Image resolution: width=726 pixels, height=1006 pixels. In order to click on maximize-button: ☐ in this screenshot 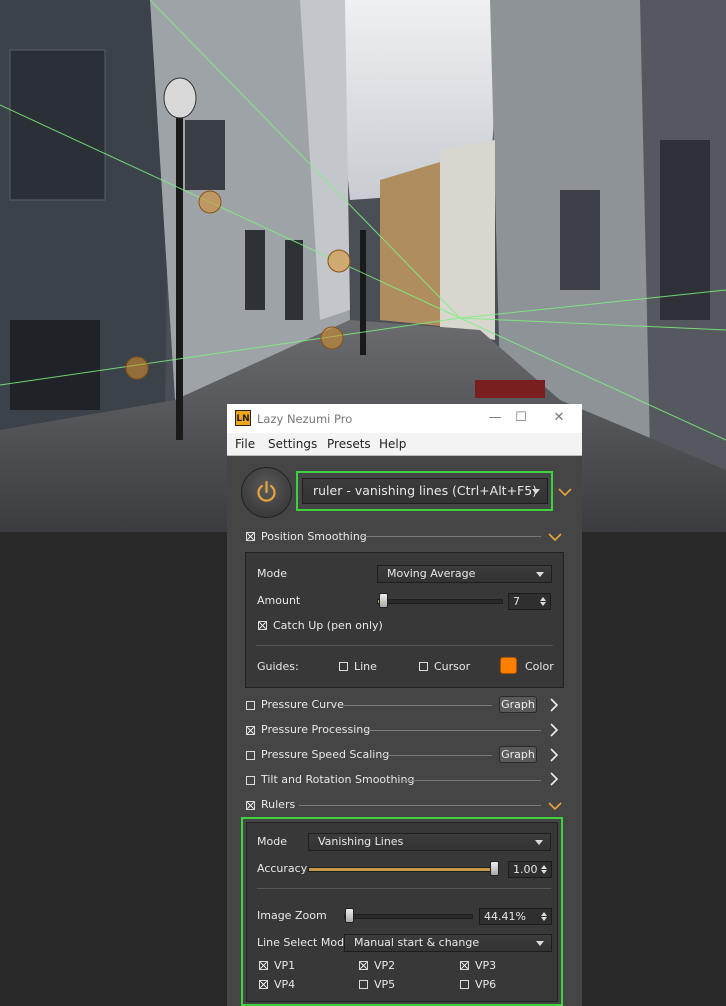, I will do `click(521, 418)`.